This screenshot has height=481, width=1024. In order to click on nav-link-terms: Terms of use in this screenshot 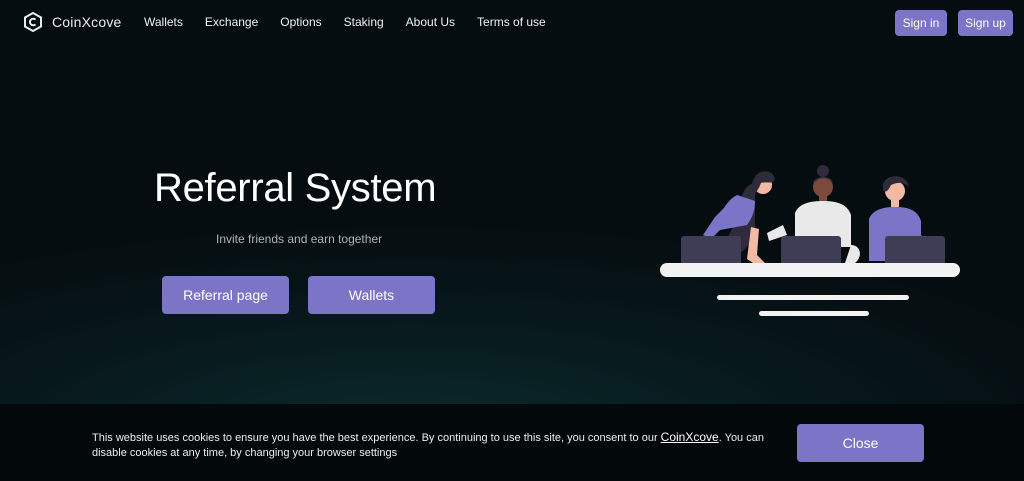, I will do `click(511, 22)`.